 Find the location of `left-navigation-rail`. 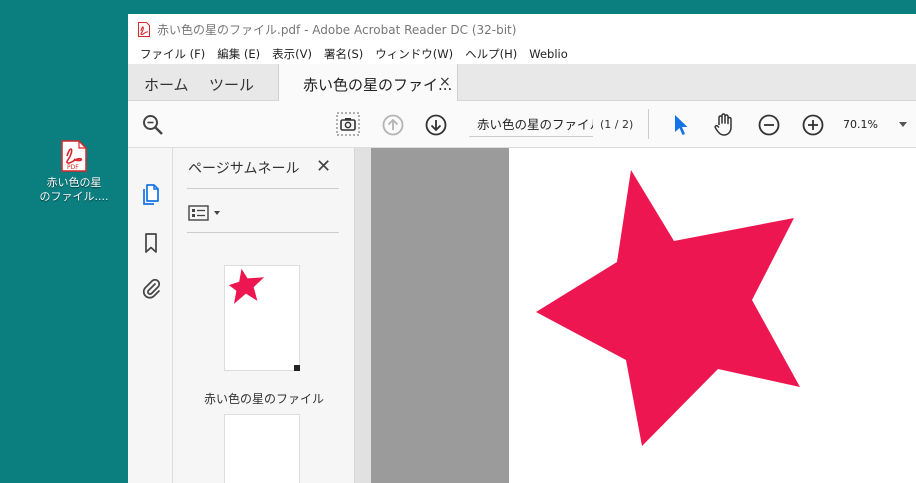

left-navigation-rail is located at coordinates (150, 315).